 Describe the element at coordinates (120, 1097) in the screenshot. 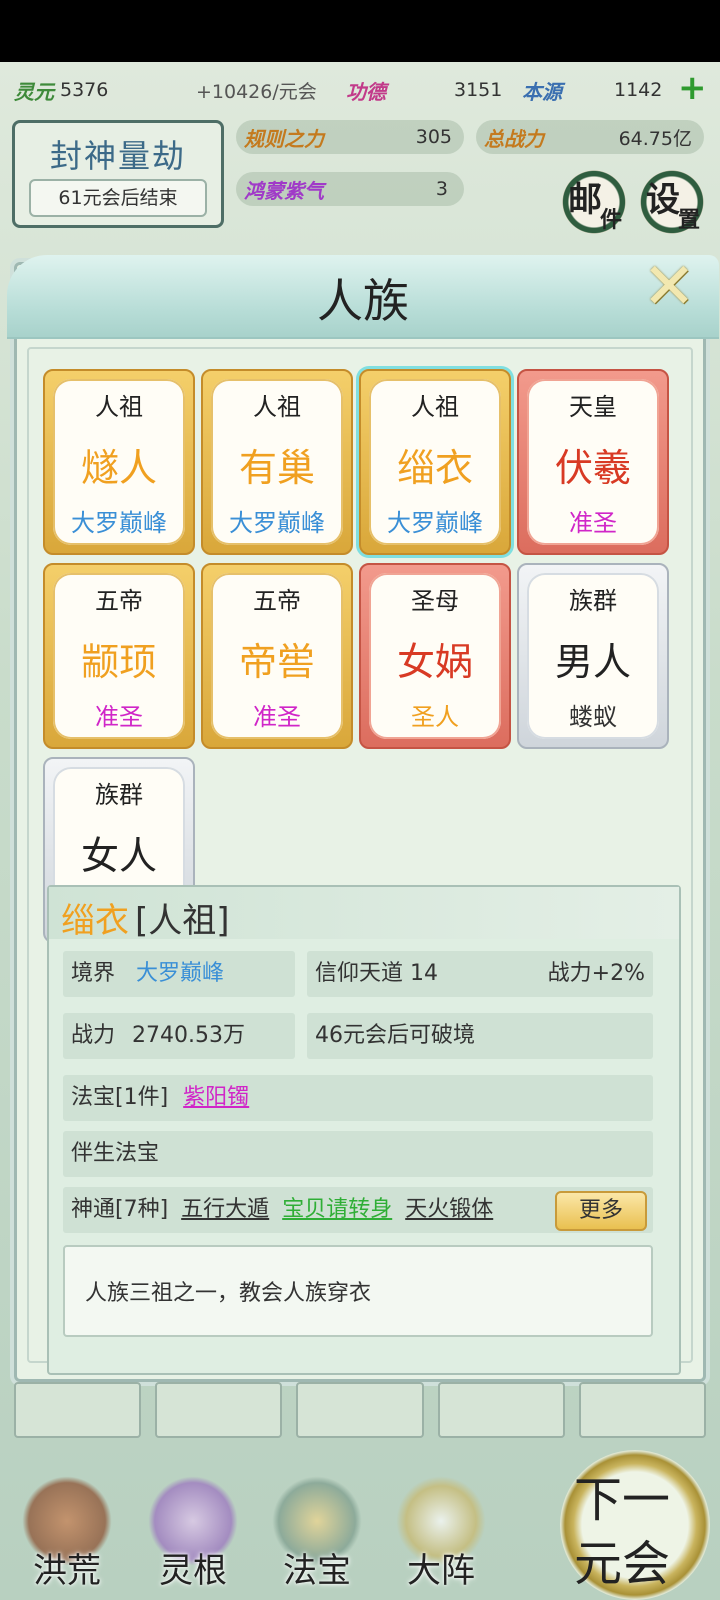

I see `fabao-label: 法宝[1件]` at that location.